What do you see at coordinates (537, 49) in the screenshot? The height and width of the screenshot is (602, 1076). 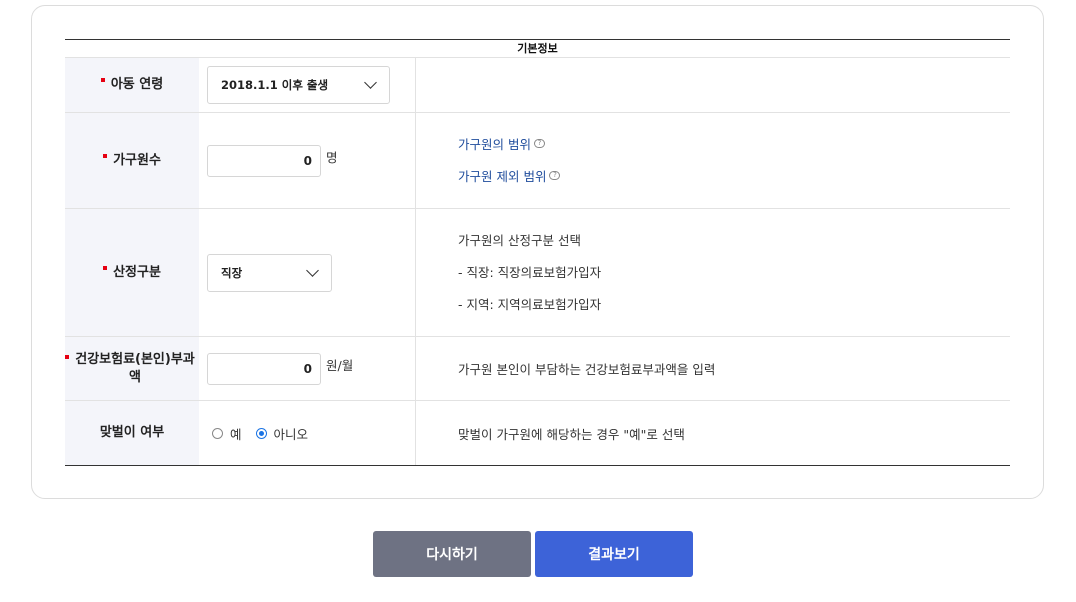 I see `table-caption: 기본정보` at bounding box center [537, 49].